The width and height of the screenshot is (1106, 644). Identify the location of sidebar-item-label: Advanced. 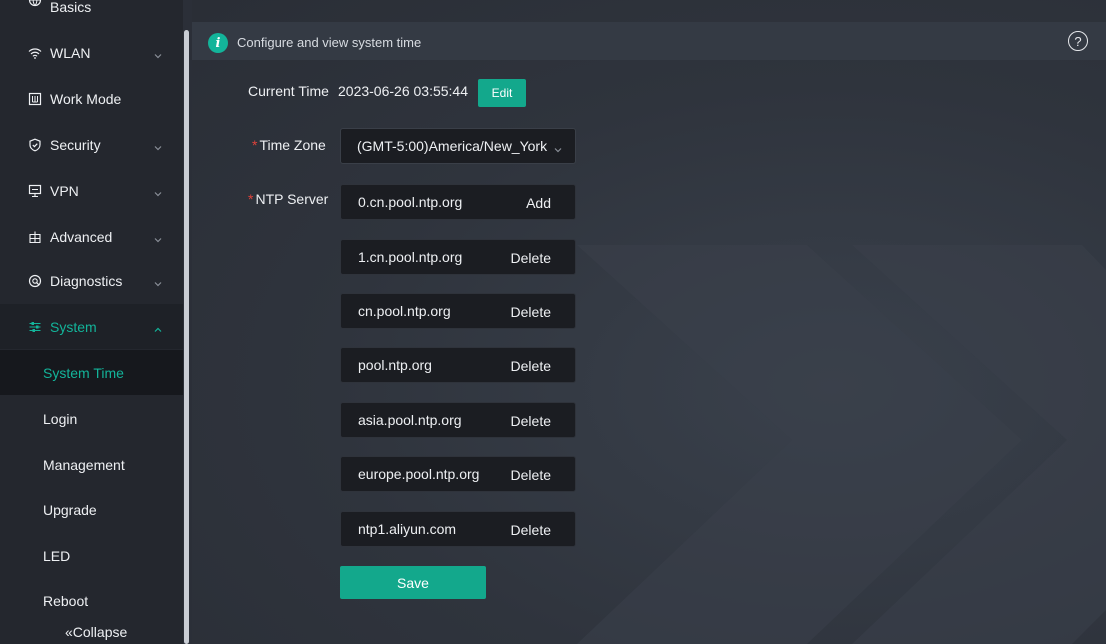
(81, 236).